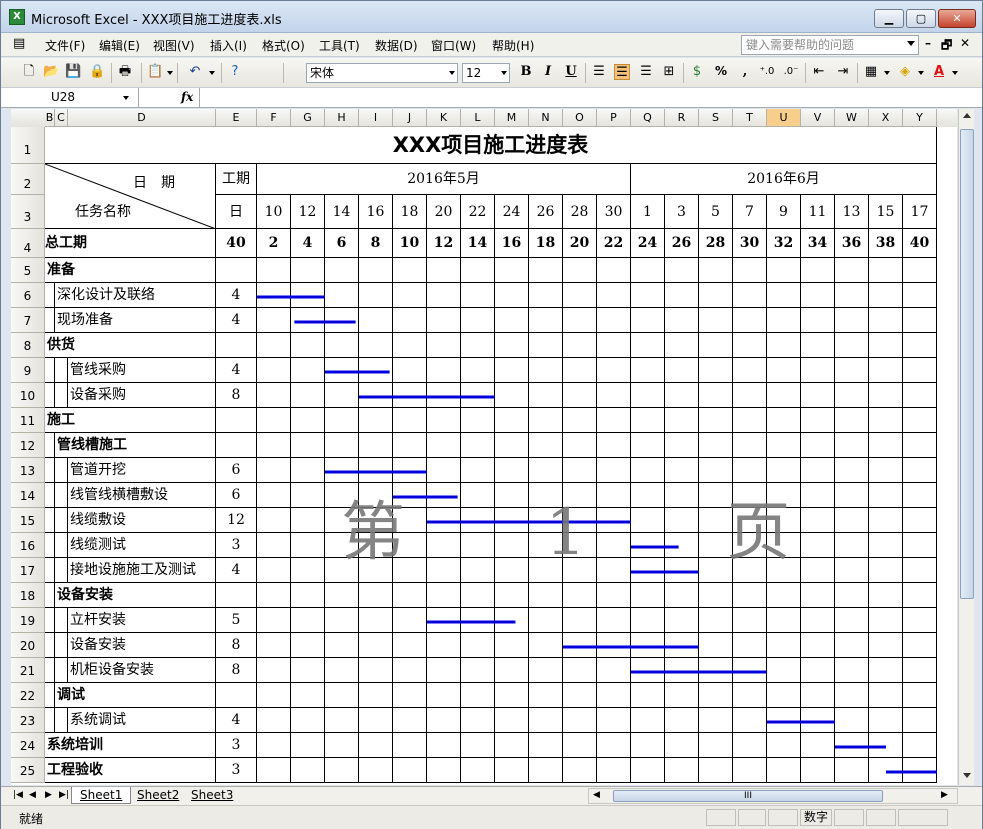 The height and width of the screenshot is (829, 983). I want to click on row-header-24: 24, so click(28, 745).